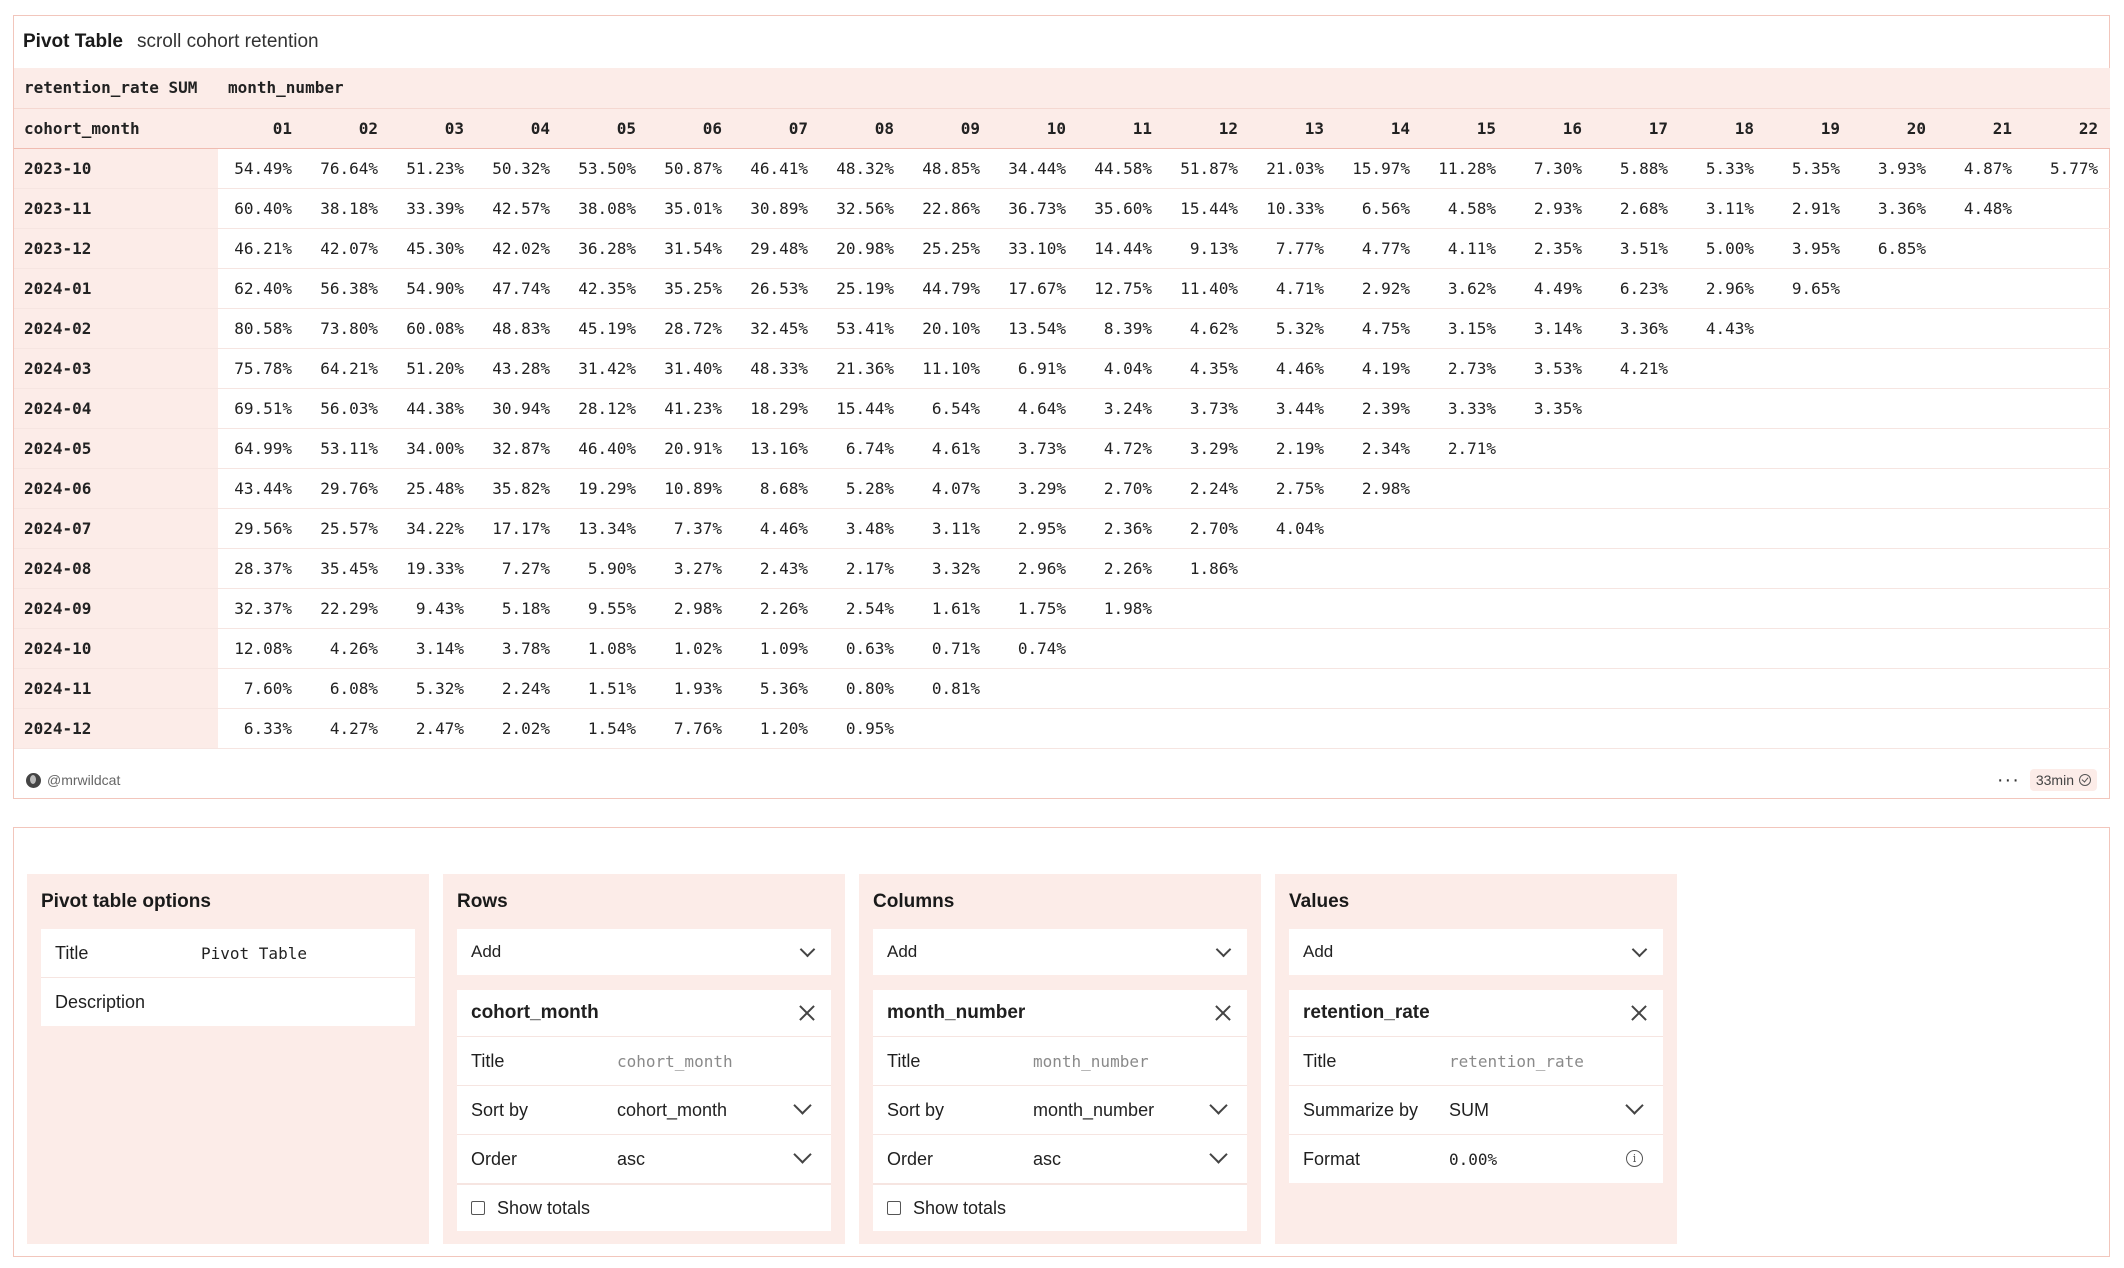 The width and height of the screenshot is (2124, 1268). Describe the element at coordinates (894, 1208) in the screenshot. I see `columns-show-totals-checkbox` at that location.